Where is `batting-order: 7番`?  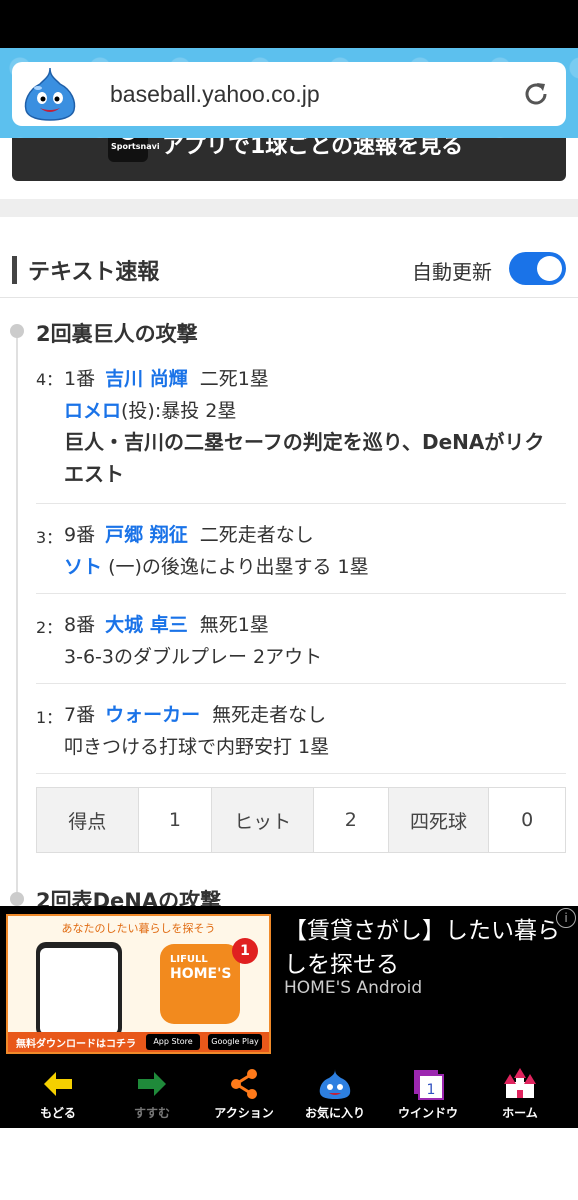 batting-order: 7番 is located at coordinates (80, 715).